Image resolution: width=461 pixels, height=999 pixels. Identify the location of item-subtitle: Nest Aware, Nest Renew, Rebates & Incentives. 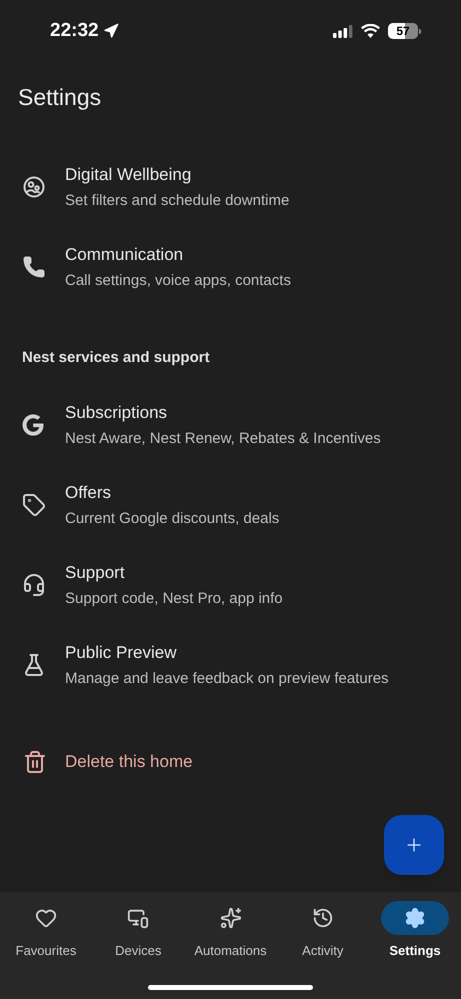
(223, 438).